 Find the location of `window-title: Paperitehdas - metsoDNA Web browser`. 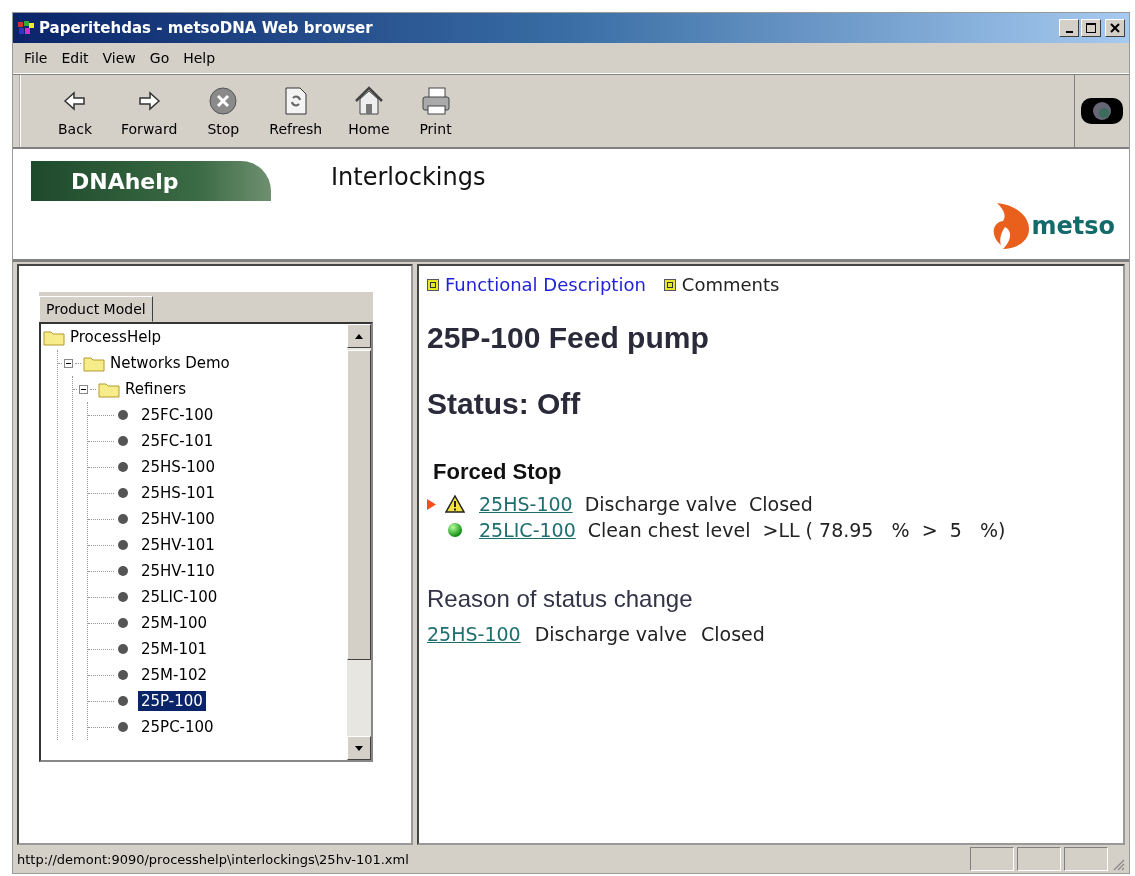

window-title: Paperitehdas - metsoDNA Web browser is located at coordinates (206, 28).